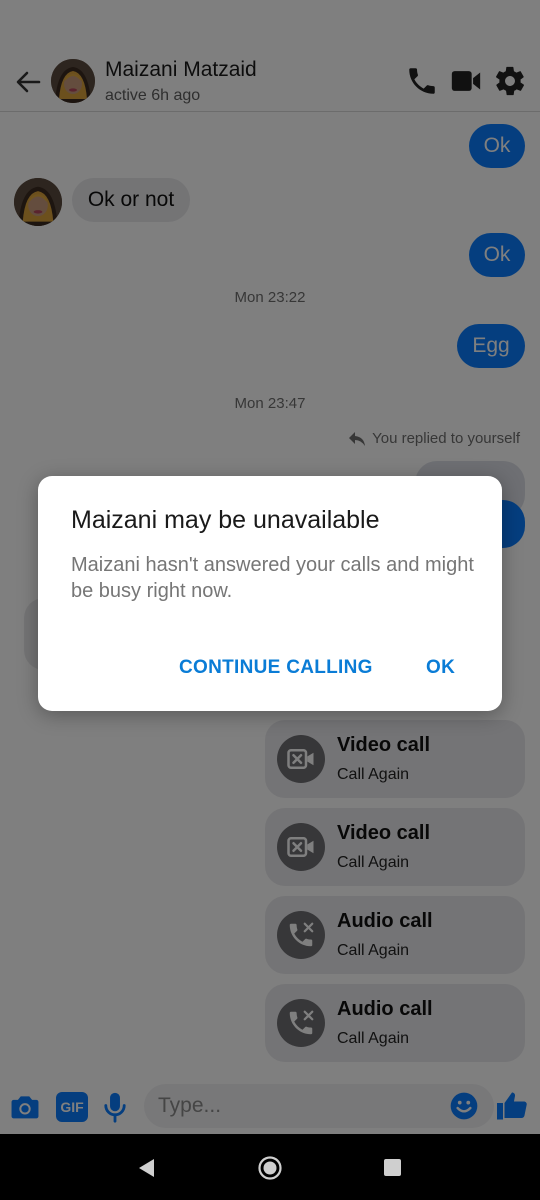 Image resolution: width=540 pixels, height=1200 pixels. Describe the element at coordinates (276, 668) in the screenshot. I see `continue-calling-button: CONTINUE CALLING` at that location.